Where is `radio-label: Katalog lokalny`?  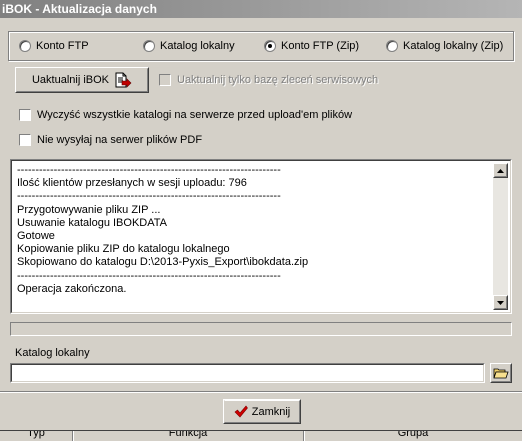 radio-label: Katalog lokalny is located at coordinates (197, 46).